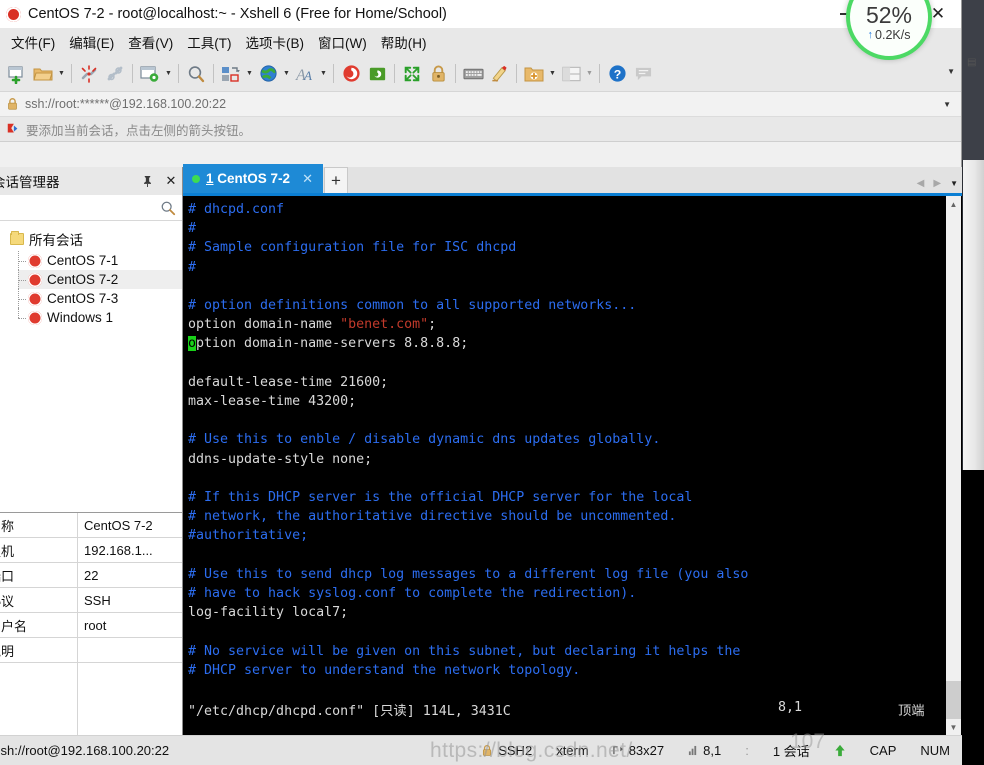 This screenshot has height=765, width=984. I want to click on status-caps-lock: CAP, so click(883, 750).